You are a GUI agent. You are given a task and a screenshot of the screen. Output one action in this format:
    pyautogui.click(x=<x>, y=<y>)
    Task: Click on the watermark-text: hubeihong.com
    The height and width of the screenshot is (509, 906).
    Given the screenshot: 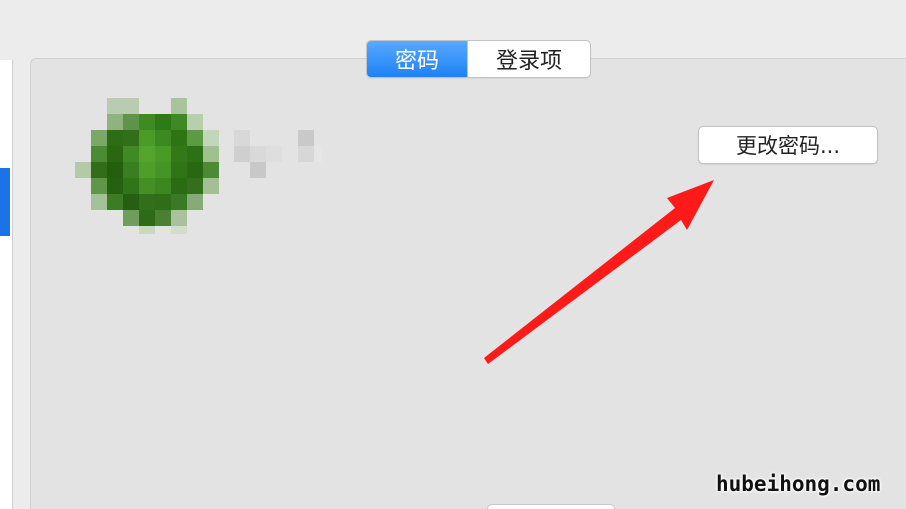 What is the action you would take?
    pyautogui.click(x=798, y=484)
    